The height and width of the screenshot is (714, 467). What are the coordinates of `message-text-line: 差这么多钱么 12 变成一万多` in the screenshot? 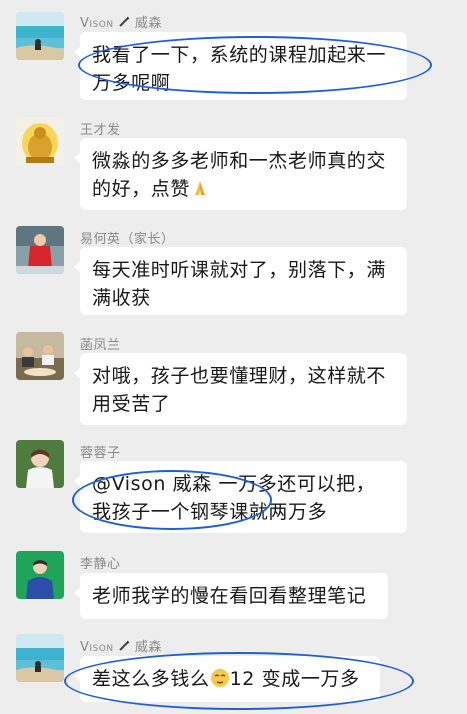 It's located at (230, 679).